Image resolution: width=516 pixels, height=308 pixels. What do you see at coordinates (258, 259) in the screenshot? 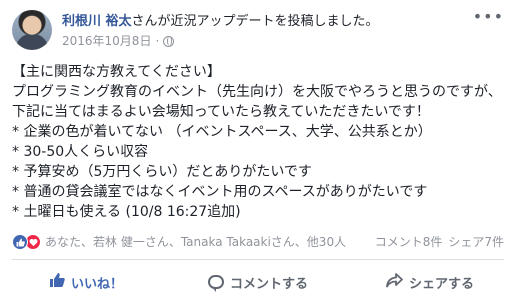
I see `divider` at bounding box center [258, 259].